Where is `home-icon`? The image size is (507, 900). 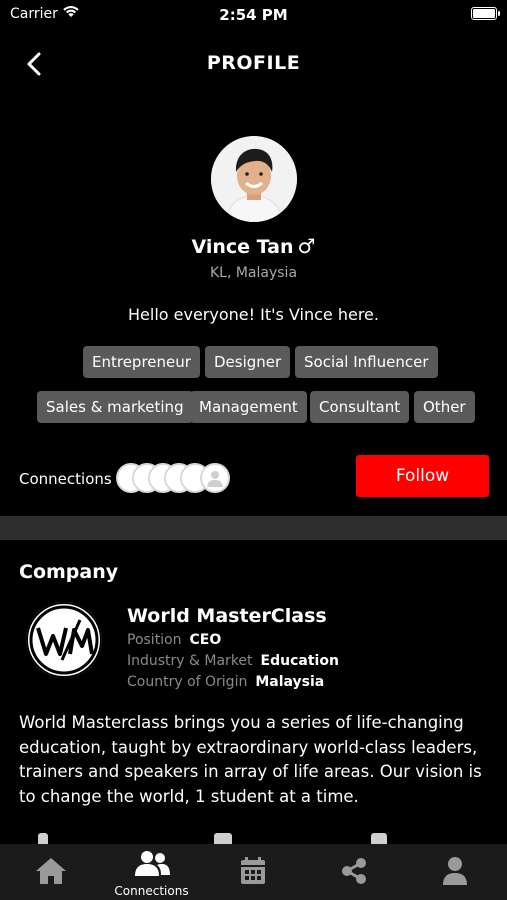 home-icon is located at coordinates (50, 871).